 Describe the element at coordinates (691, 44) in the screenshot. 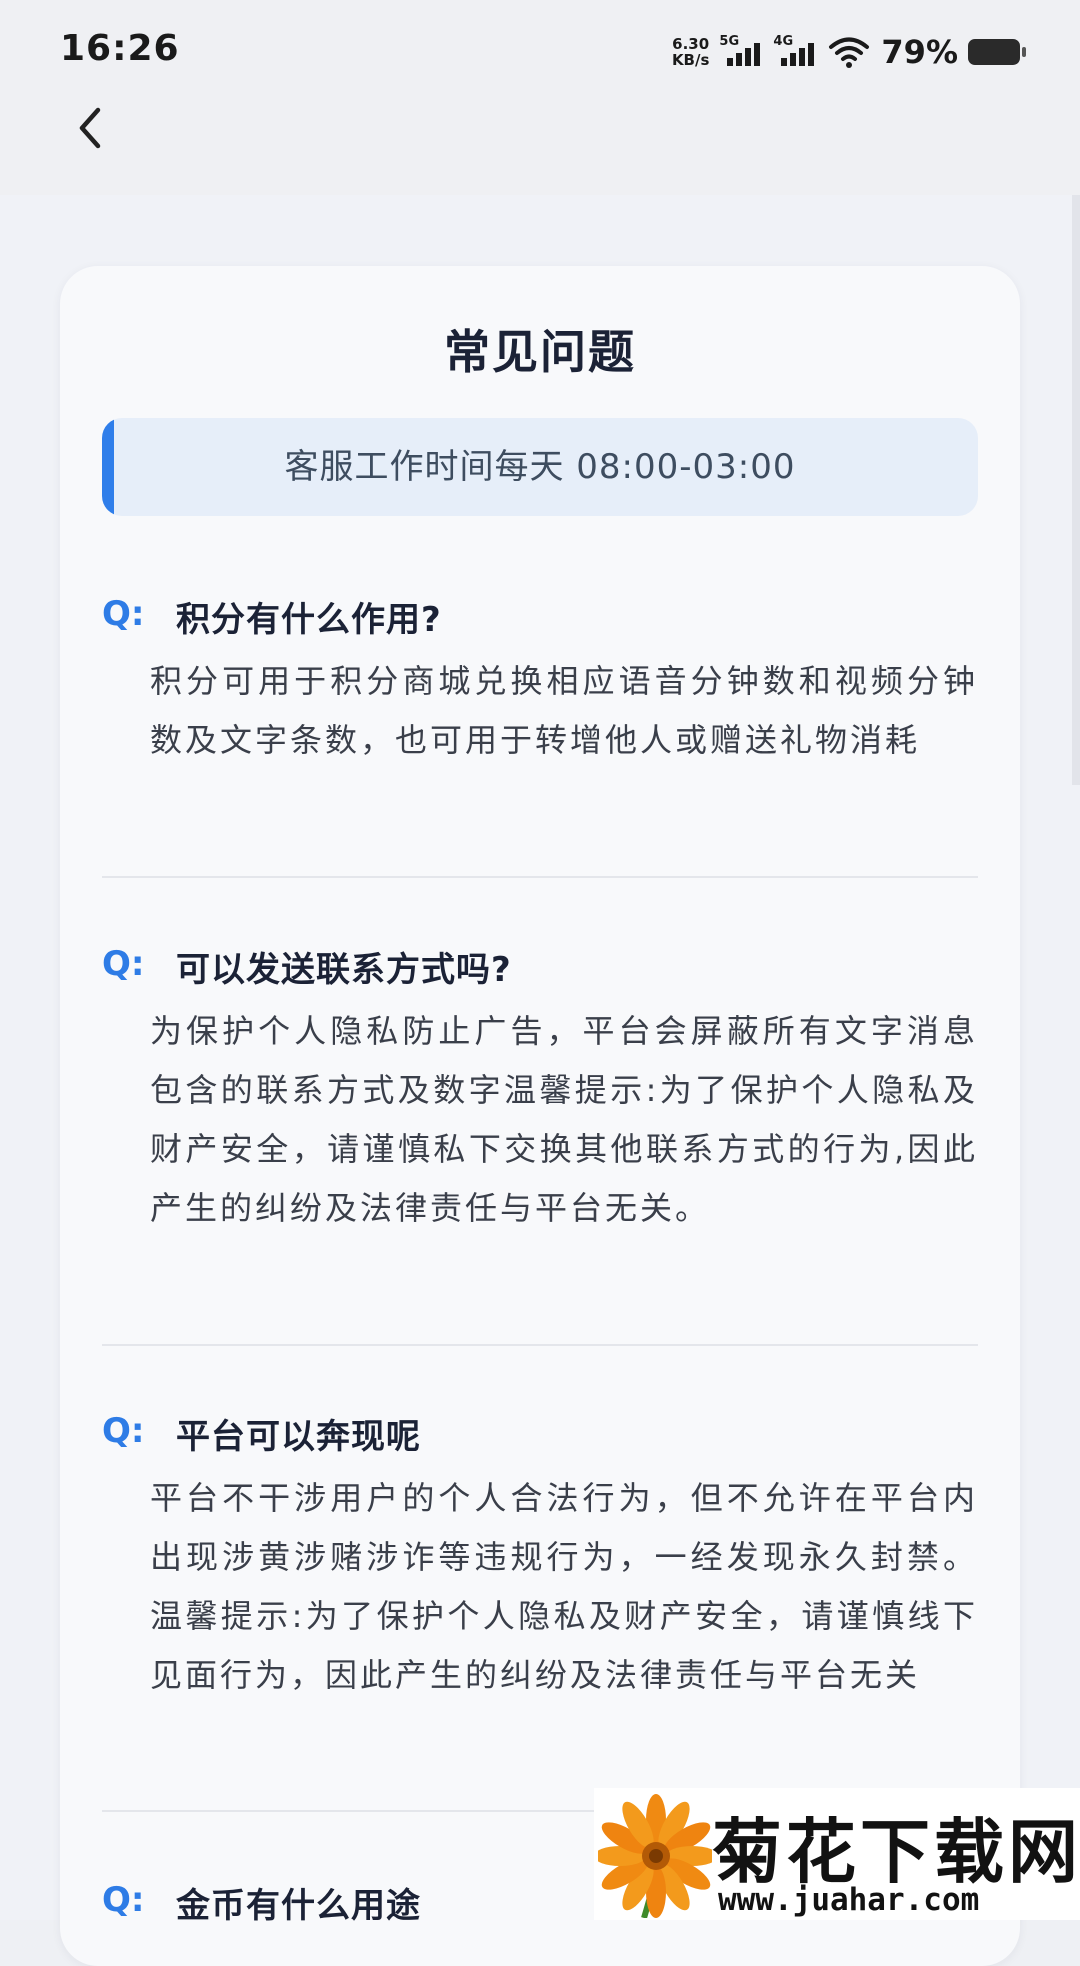

I see `network-speed-value: 6.30` at that location.